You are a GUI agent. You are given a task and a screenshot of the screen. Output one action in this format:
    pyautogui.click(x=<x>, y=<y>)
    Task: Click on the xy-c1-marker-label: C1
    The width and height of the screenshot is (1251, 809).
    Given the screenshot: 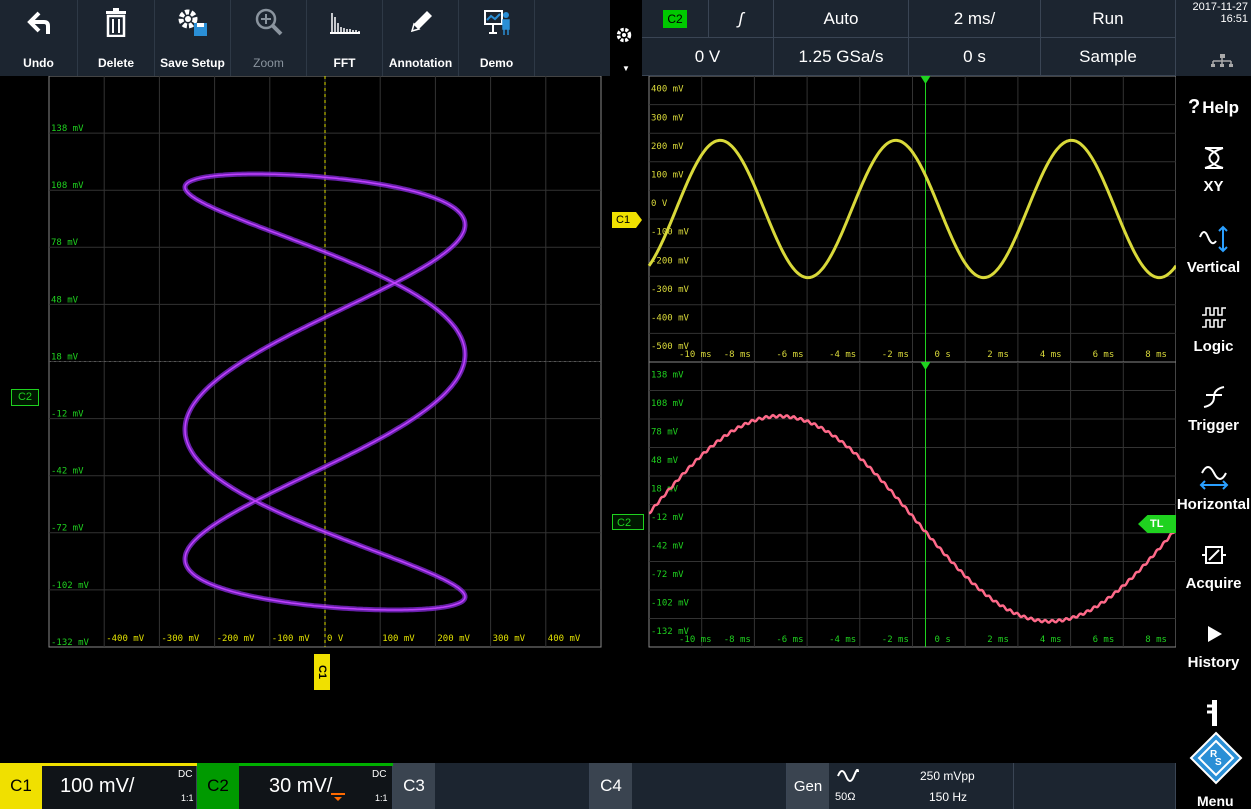 What is the action you would take?
    pyautogui.click(x=322, y=672)
    